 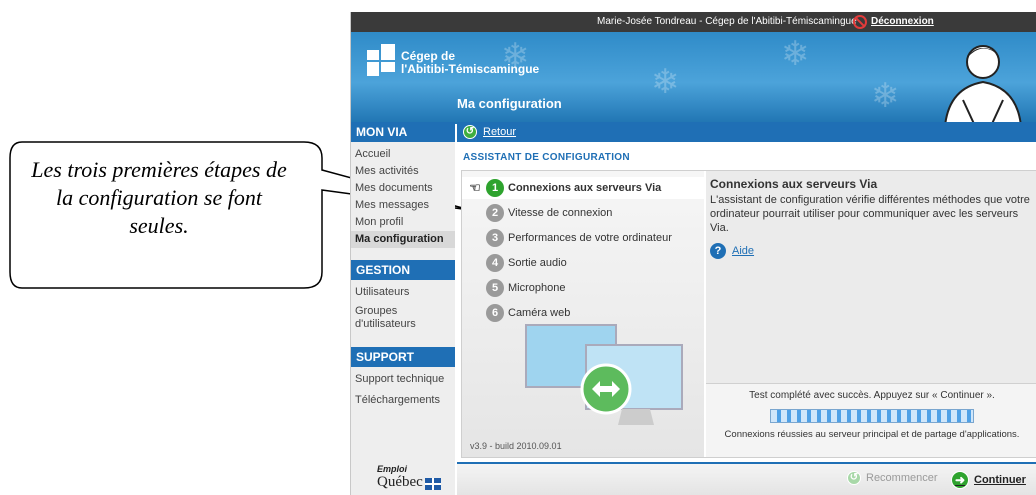 What do you see at coordinates (860, 22) in the screenshot?
I see `no-entry-icon` at bounding box center [860, 22].